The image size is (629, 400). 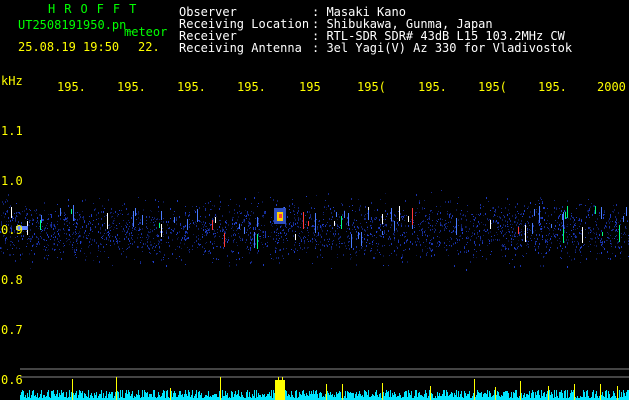 I want to click on signal-streak, so click(x=539, y=214).